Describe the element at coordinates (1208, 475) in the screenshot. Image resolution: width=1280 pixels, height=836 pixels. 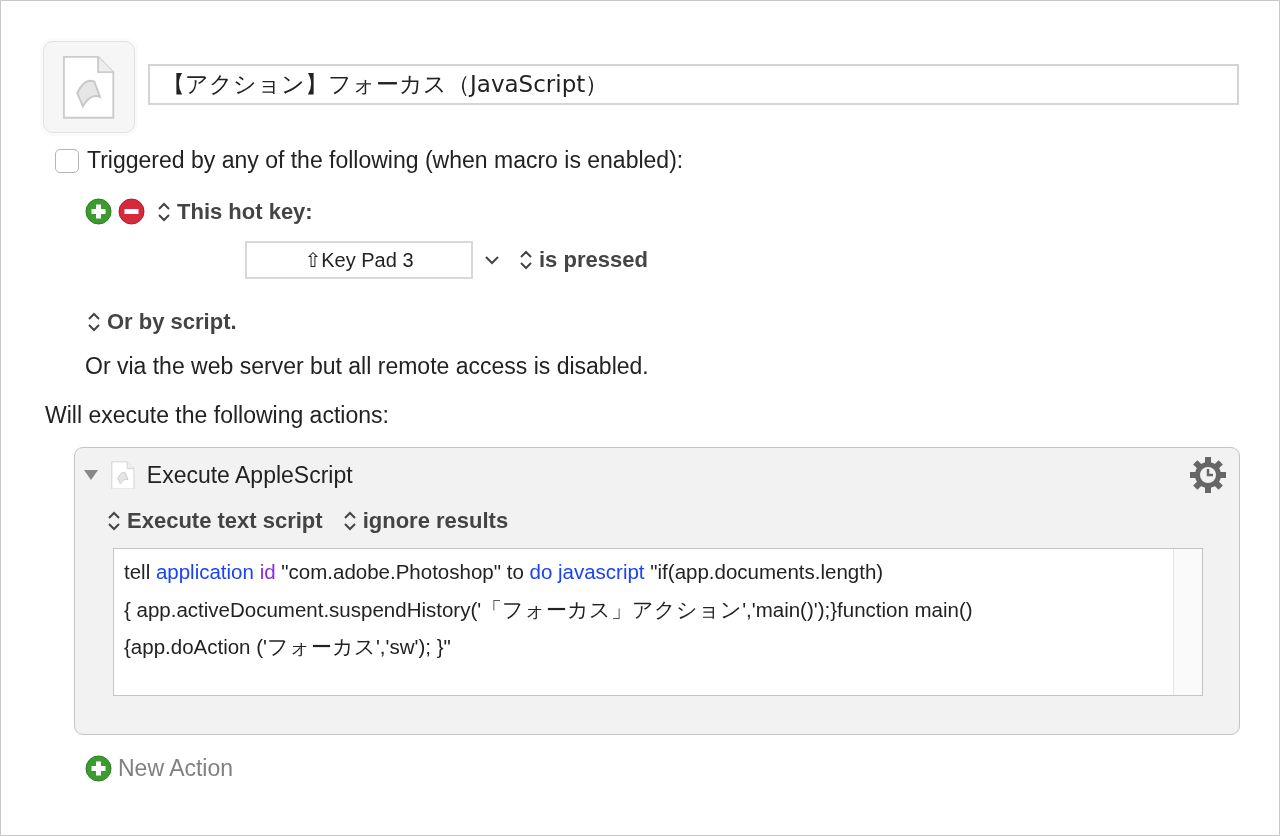
I see `gear-icon` at that location.